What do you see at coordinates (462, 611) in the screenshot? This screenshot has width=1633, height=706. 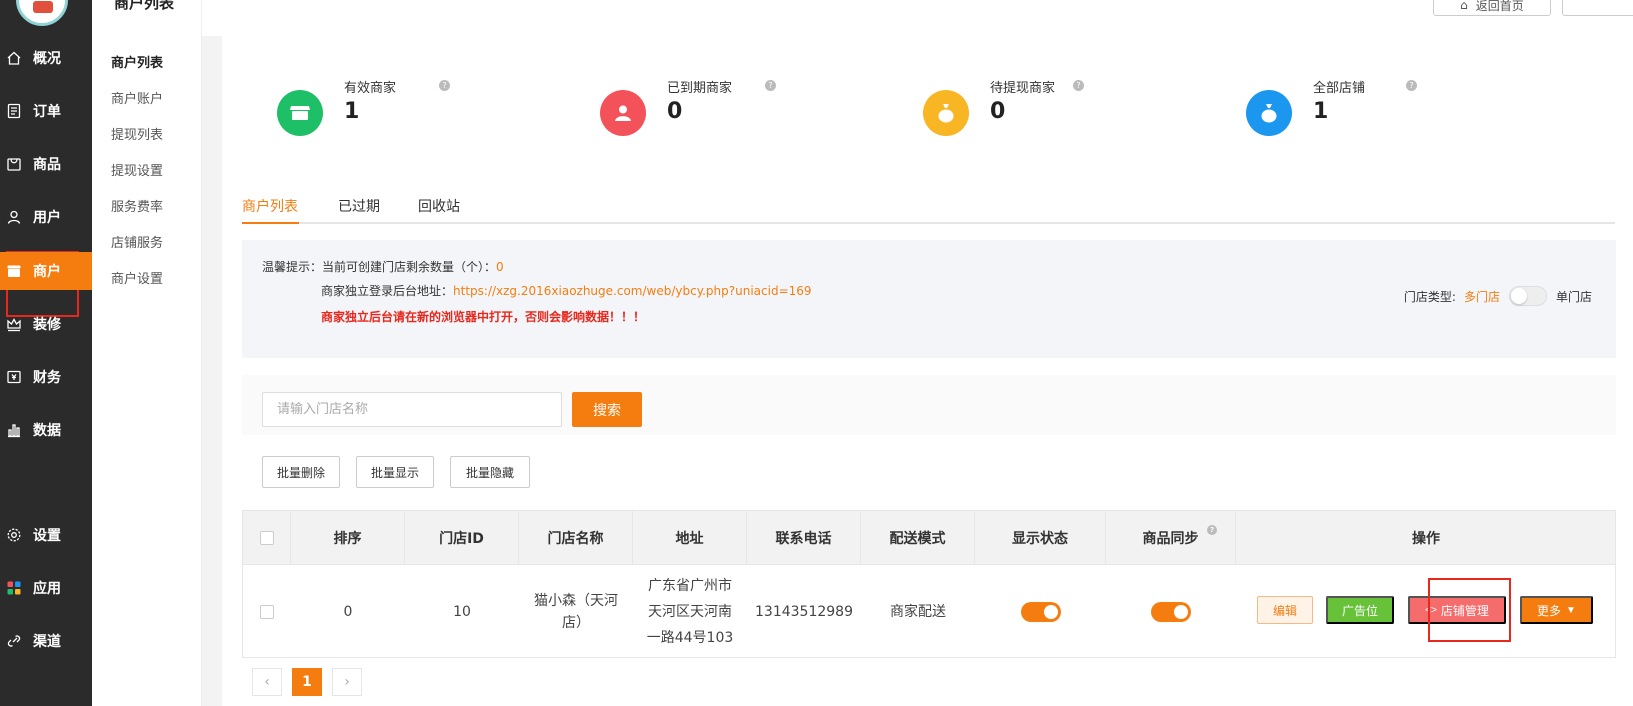 I see `cell-store-id: 10` at bounding box center [462, 611].